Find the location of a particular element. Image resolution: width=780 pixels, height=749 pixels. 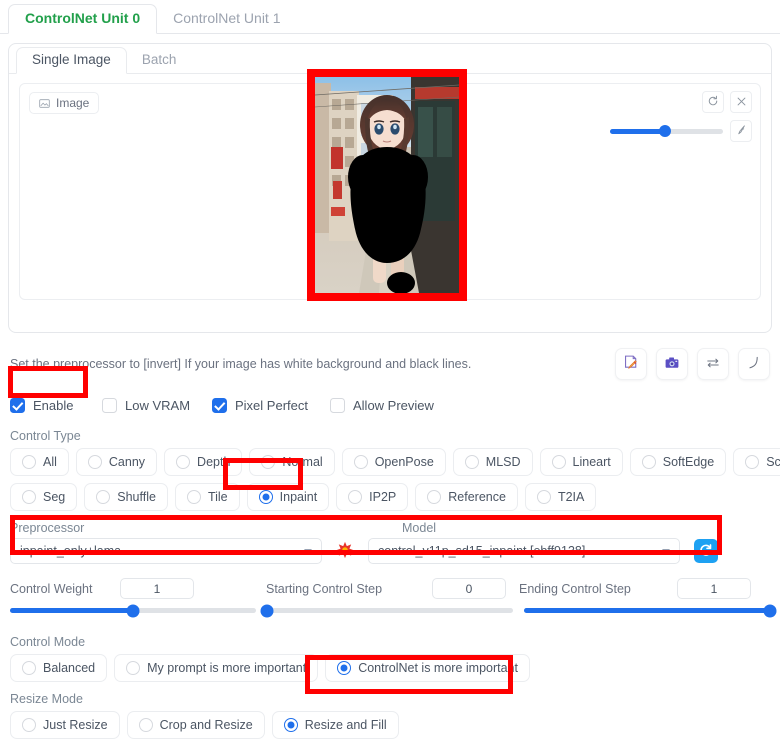

control-type-inpaint: Inpaint is located at coordinates (288, 497).